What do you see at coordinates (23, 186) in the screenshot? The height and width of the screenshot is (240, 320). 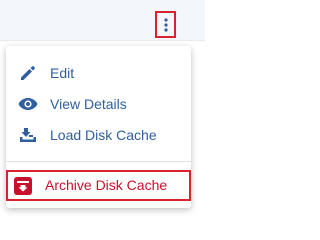 I see `archive-icon` at bounding box center [23, 186].